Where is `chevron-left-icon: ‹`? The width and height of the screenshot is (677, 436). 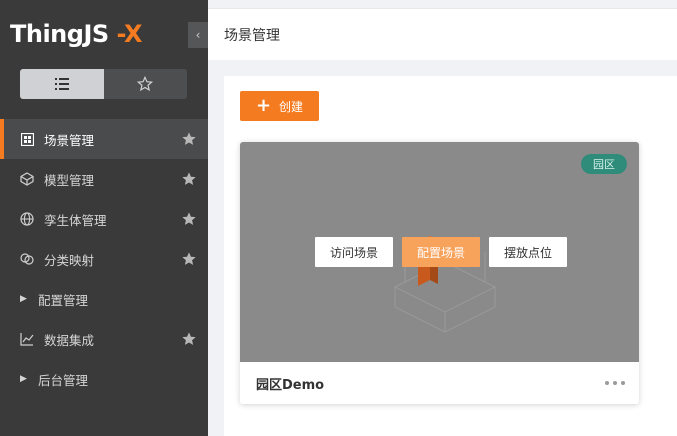
chevron-left-icon: ‹ is located at coordinates (198, 35).